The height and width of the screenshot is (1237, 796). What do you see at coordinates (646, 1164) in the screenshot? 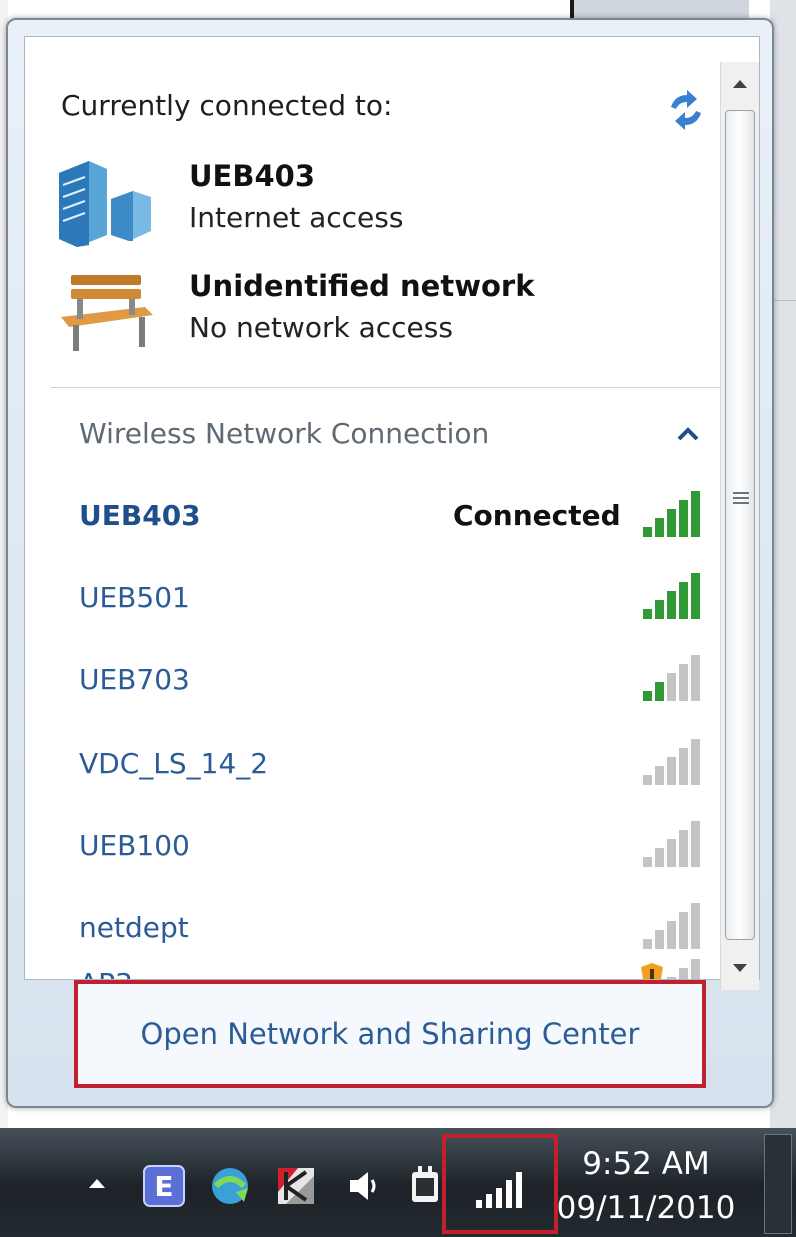
I see `clock-time: 9:52 AM` at bounding box center [646, 1164].